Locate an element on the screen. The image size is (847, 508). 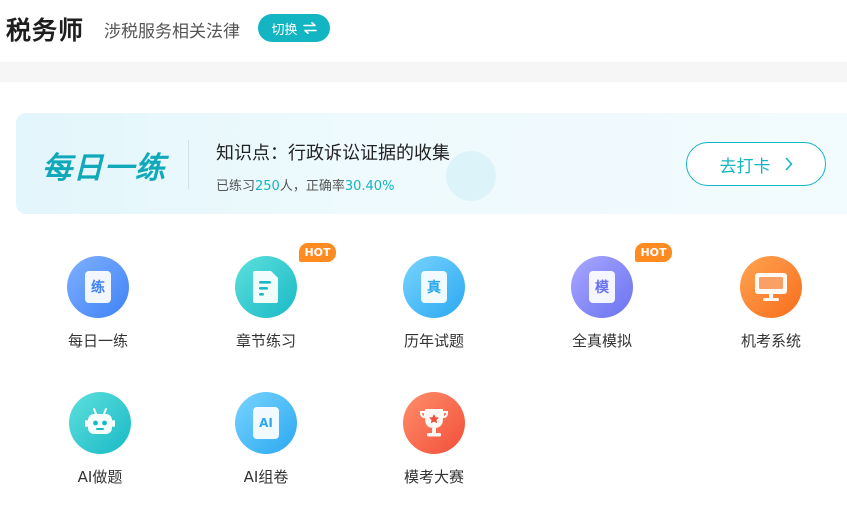
feature-ai-practice: AI做题 is located at coordinates (100, 442).